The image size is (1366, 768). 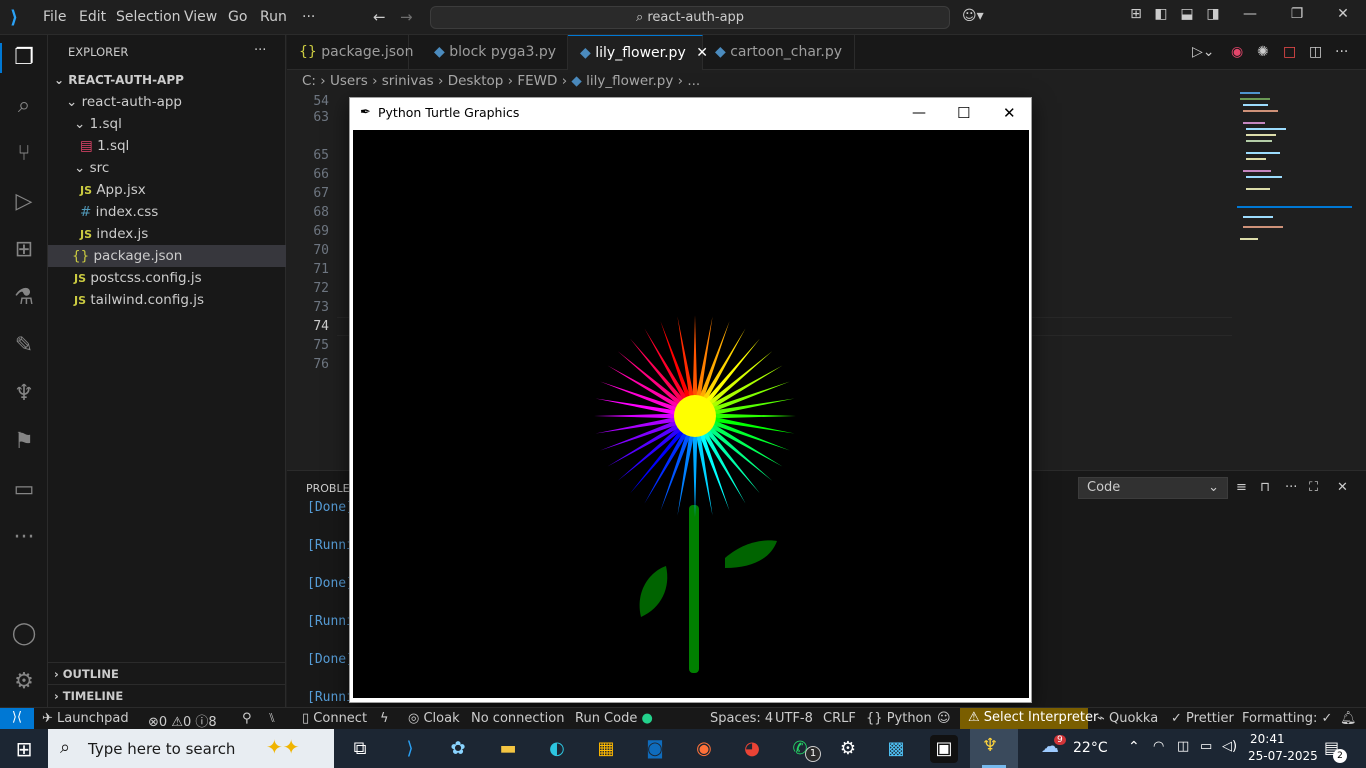 What do you see at coordinates (410, 749) in the screenshot?
I see `vscode-taskbar-icon: ⟩` at bounding box center [410, 749].